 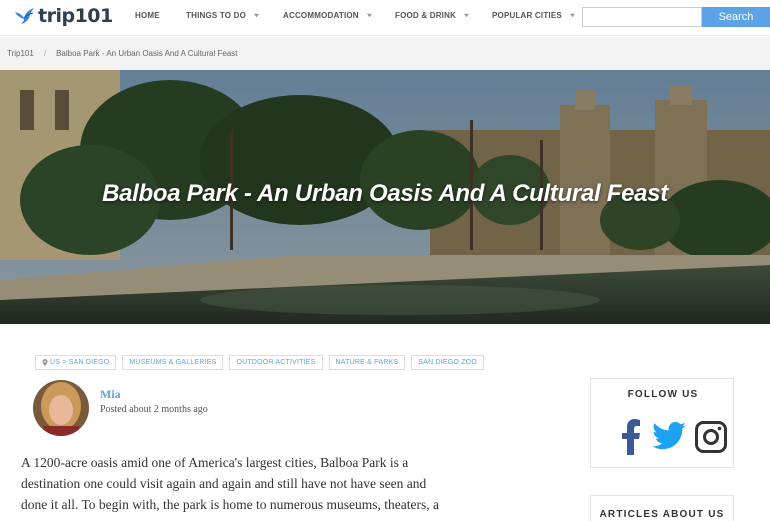 I want to click on facebook-icon, so click(x=631, y=437).